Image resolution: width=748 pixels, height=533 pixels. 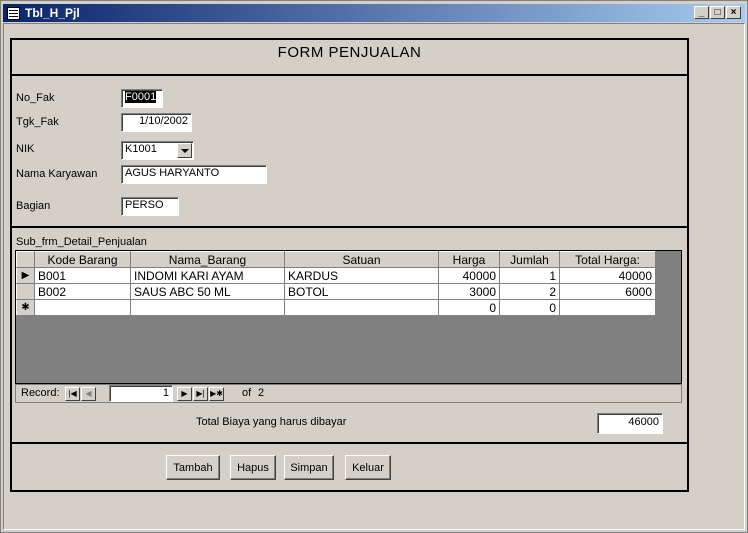 I want to click on cell-nama: INDOMI KARI AYAM, so click(x=207, y=275).